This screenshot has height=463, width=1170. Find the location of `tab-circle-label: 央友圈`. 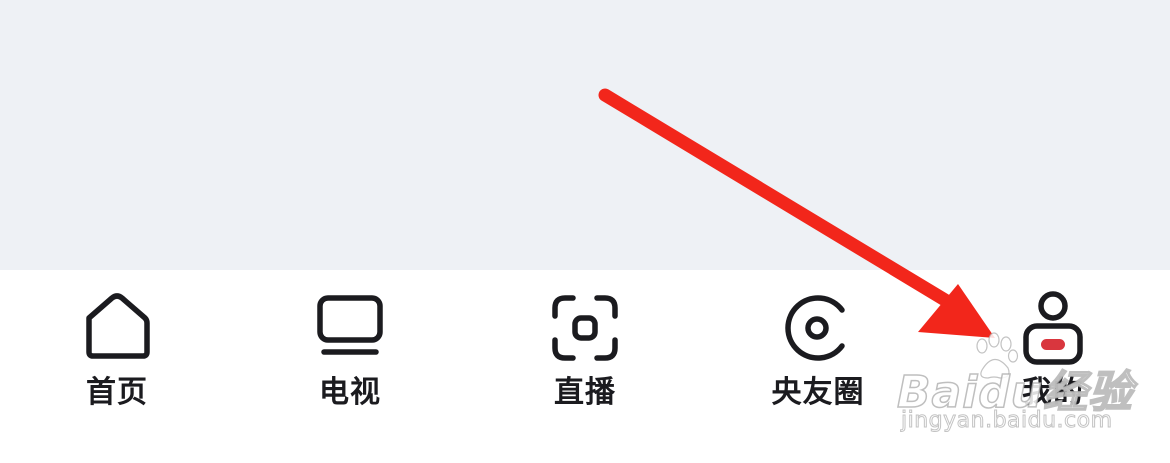

tab-circle-label: 央友圈 is located at coordinates (818, 392).